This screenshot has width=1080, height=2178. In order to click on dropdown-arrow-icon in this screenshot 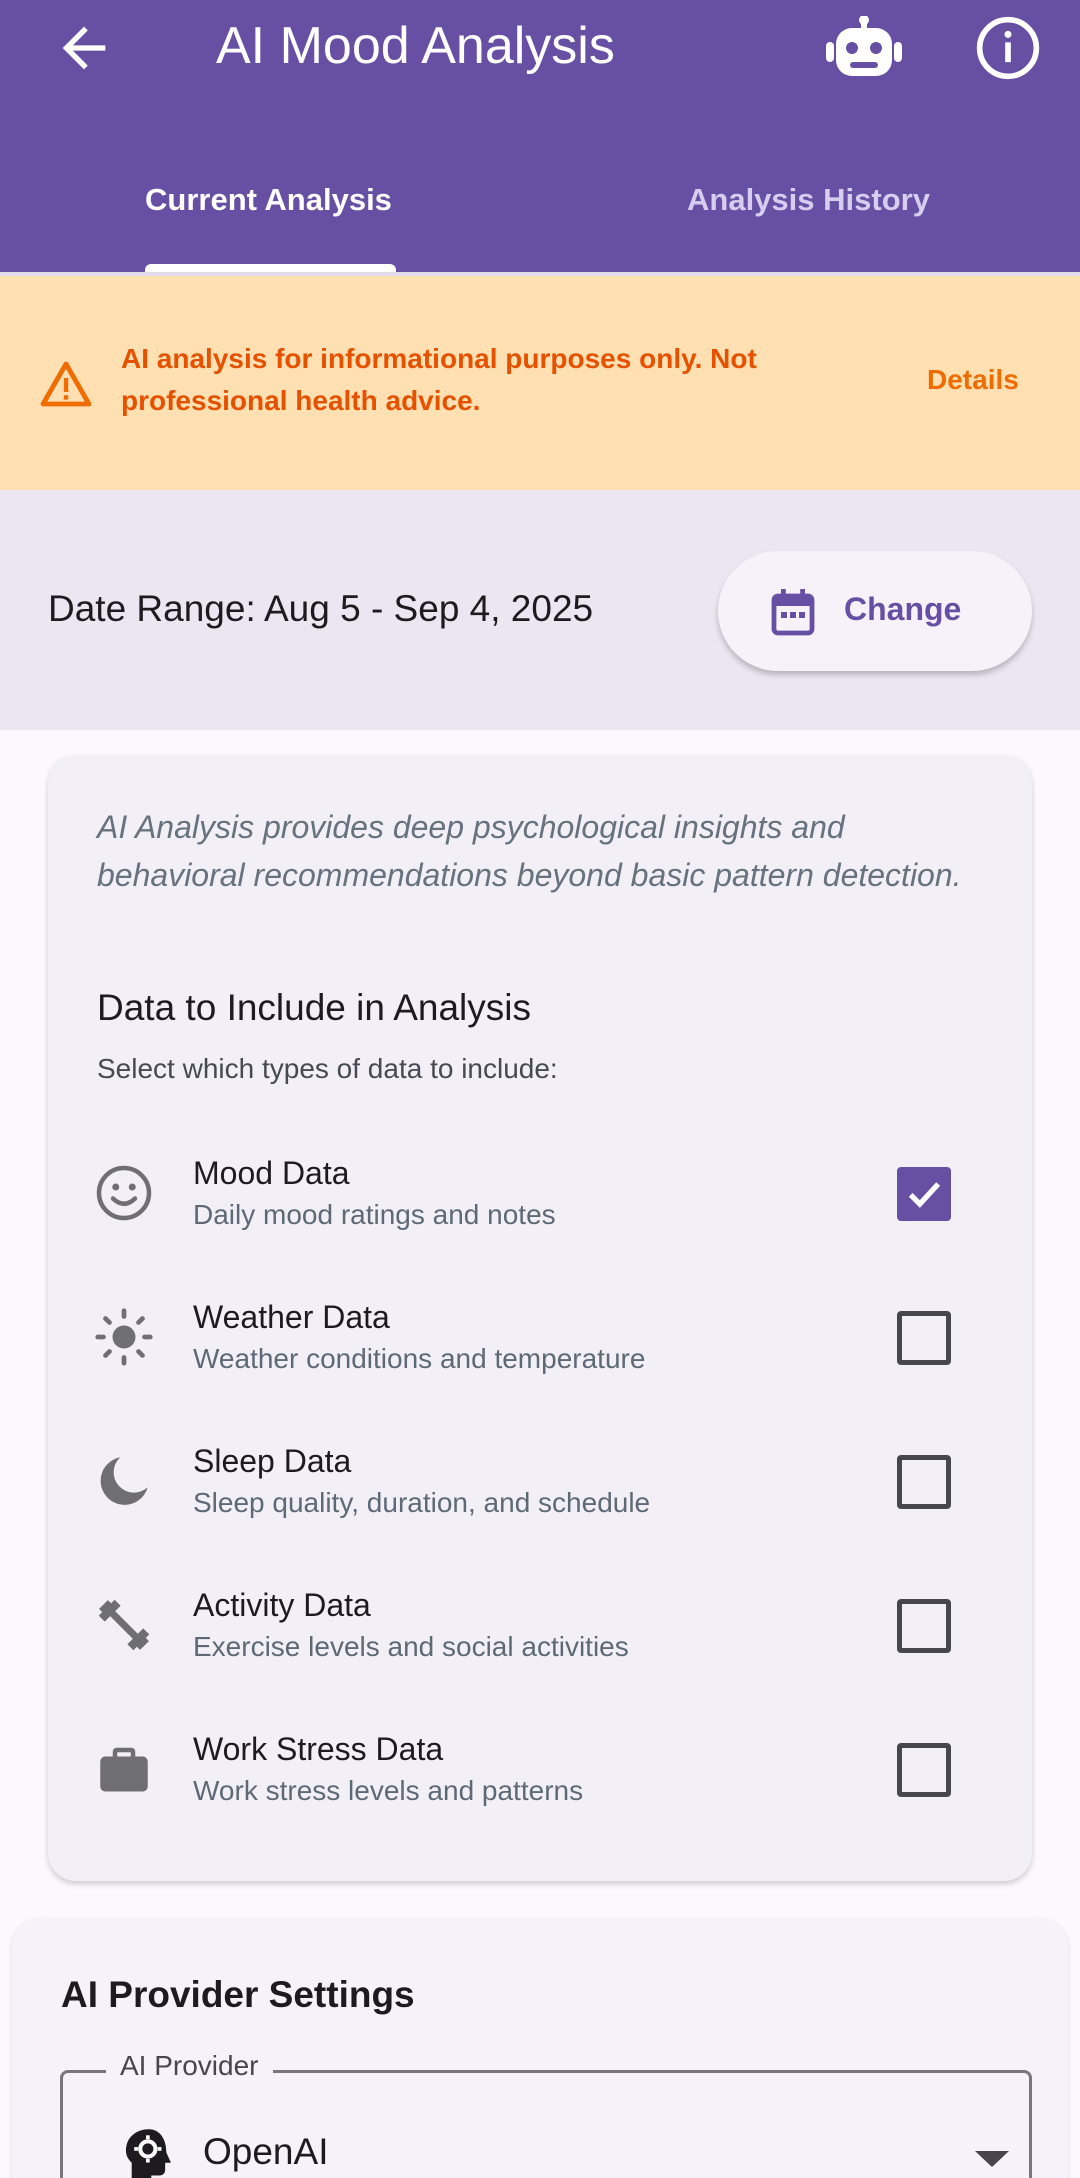, I will do `click(992, 2159)`.